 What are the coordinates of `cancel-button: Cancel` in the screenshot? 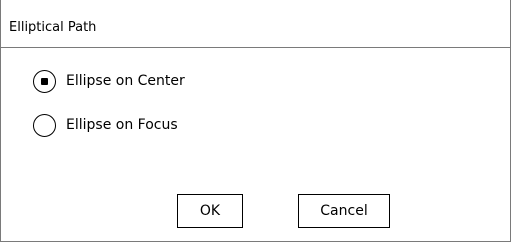 It's located at (344, 211).